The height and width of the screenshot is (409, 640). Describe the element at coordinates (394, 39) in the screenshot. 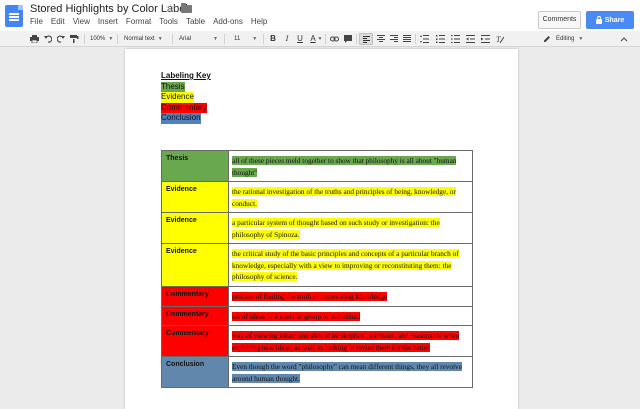

I see `align-right-icon` at that location.